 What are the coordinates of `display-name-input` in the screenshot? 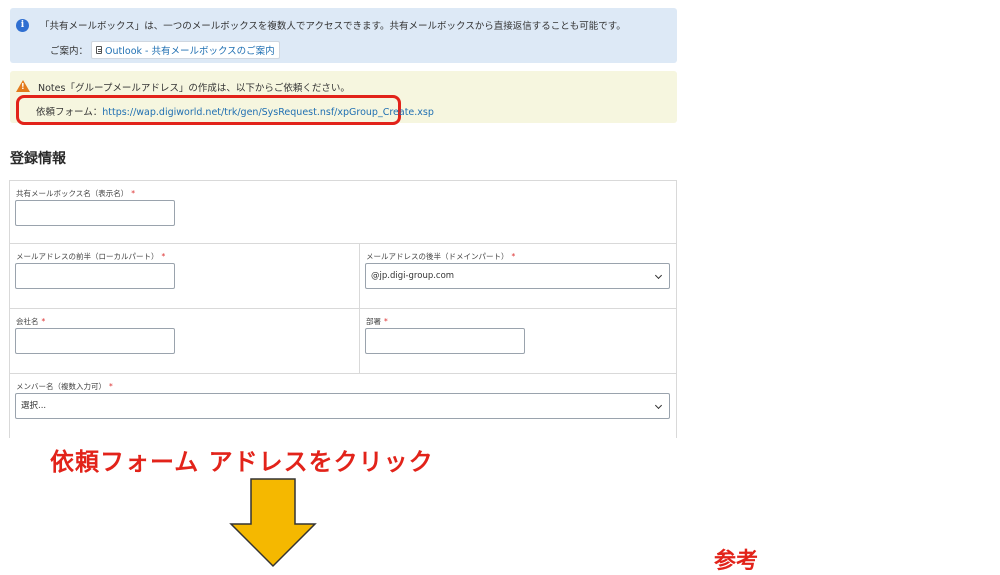 It's located at (95, 213).